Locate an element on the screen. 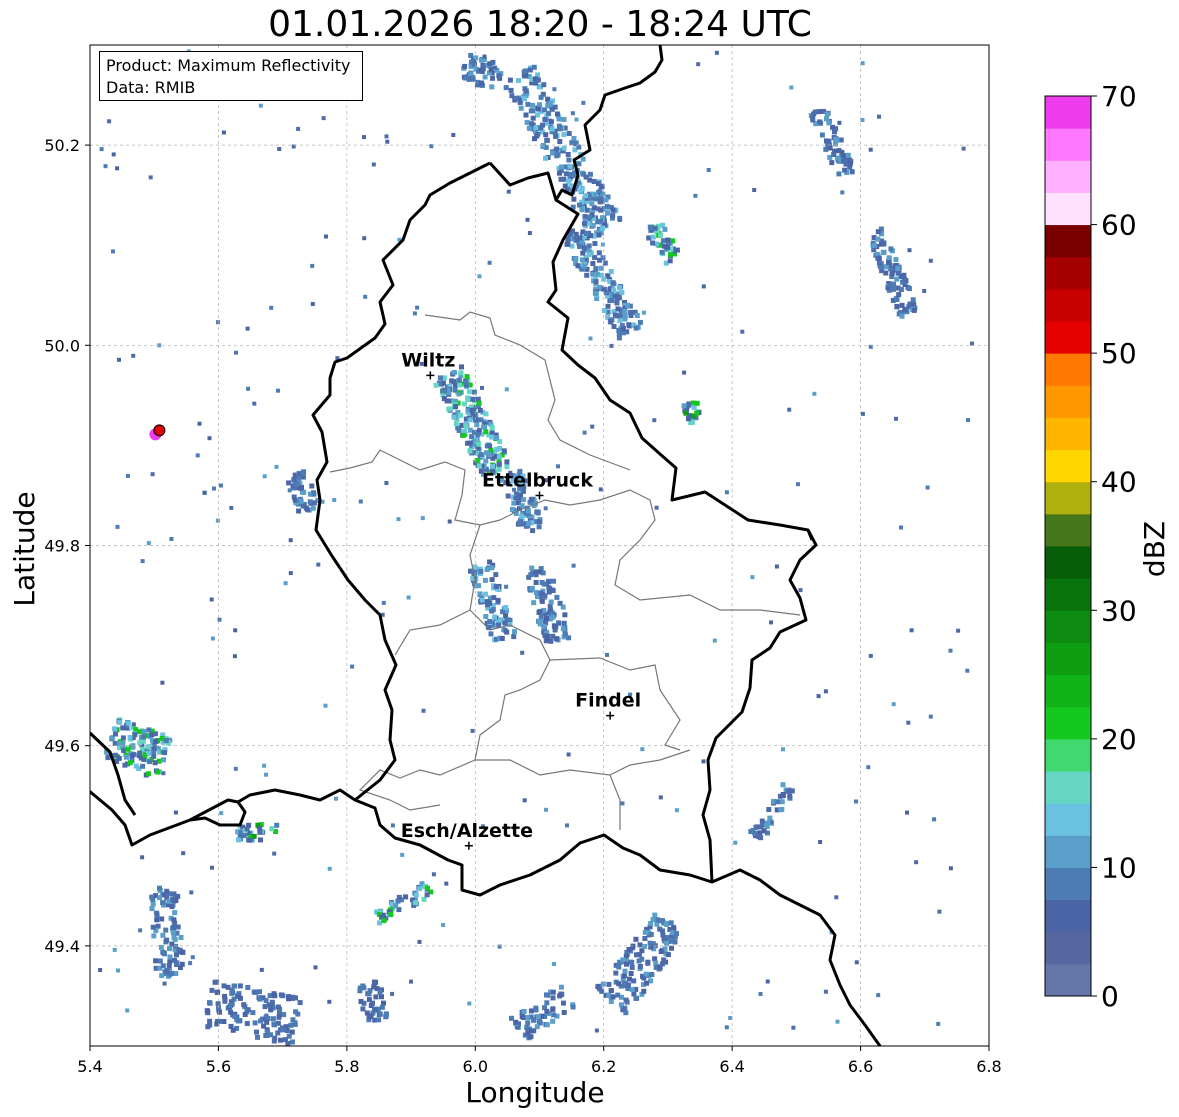 This screenshot has height=1117, width=1179. colorbar-tick-label: 50 is located at coordinates (1119, 353).